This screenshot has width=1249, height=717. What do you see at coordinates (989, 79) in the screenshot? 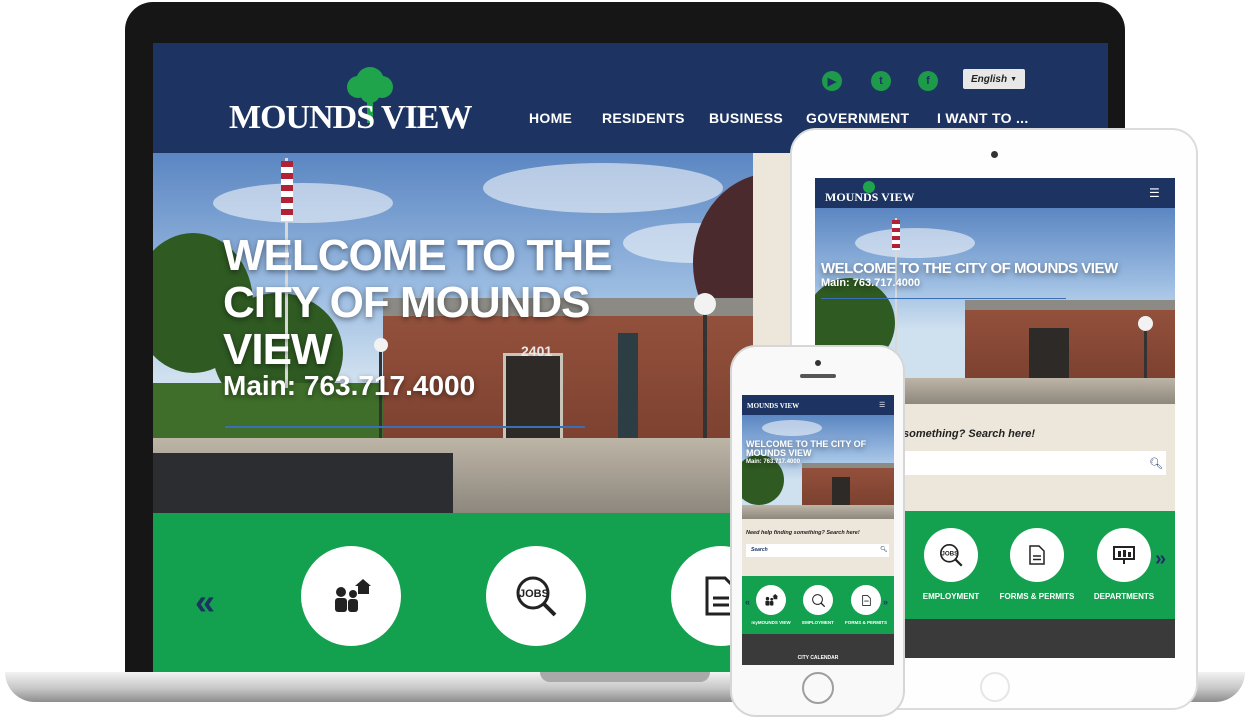
I see `language-label: English` at bounding box center [989, 79].